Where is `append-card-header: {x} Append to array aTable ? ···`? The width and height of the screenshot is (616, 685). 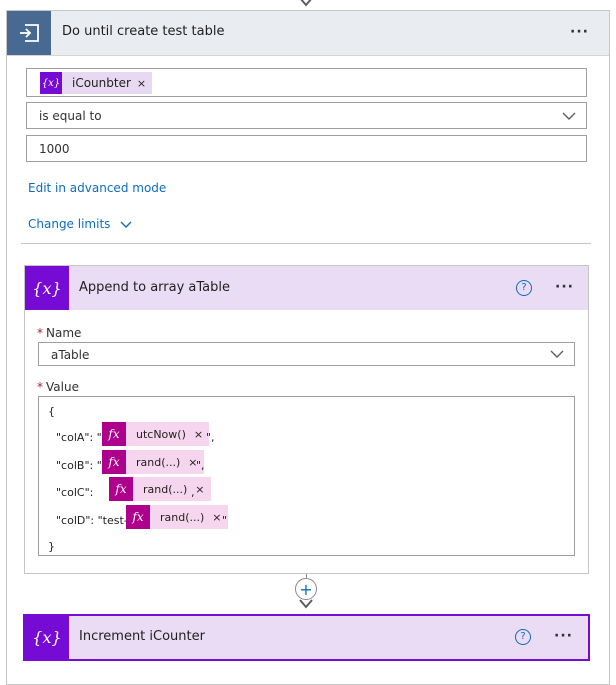
append-card-header: {x} Append to array aTable ? ··· is located at coordinates (306, 288).